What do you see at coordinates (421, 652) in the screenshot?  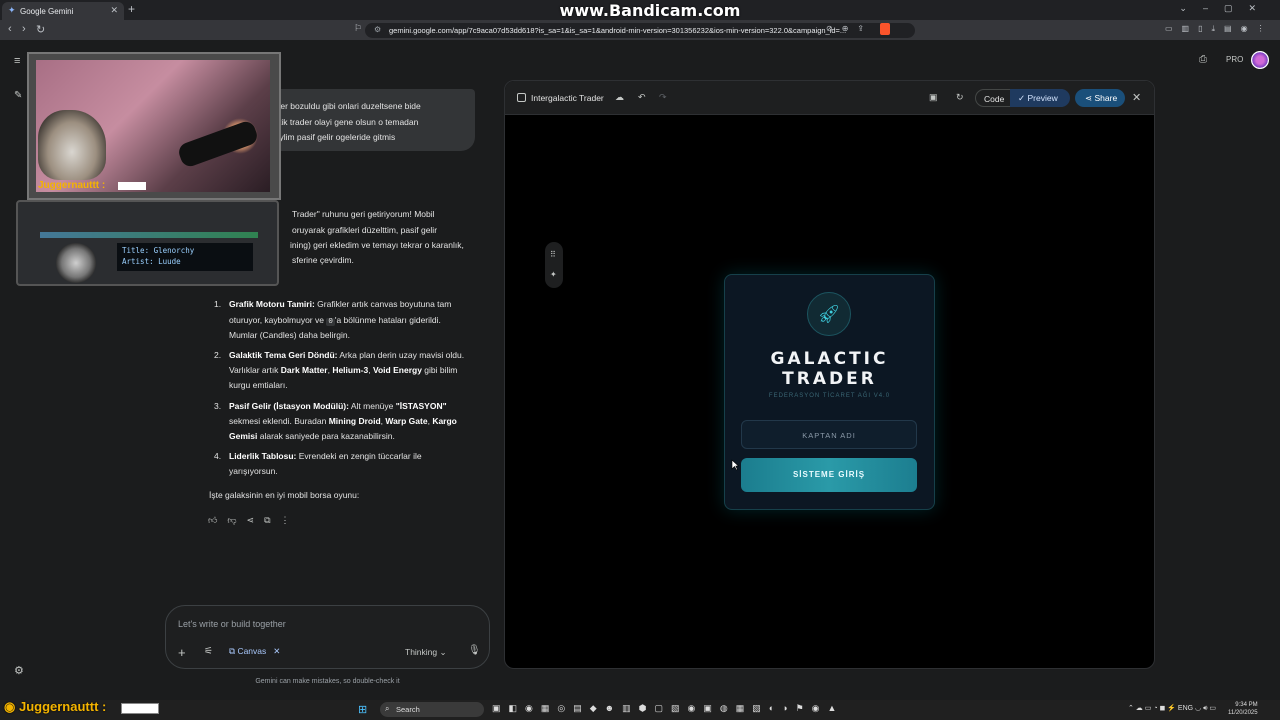 I see `model-selector-label: Thinking` at bounding box center [421, 652].